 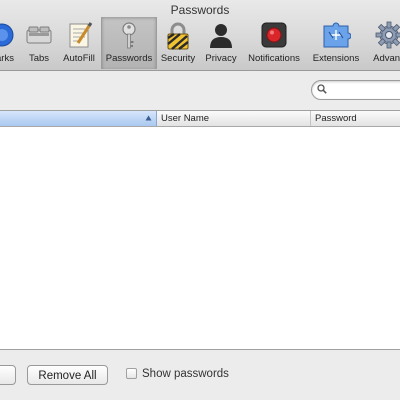 I want to click on autofill-icon, so click(x=81, y=35).